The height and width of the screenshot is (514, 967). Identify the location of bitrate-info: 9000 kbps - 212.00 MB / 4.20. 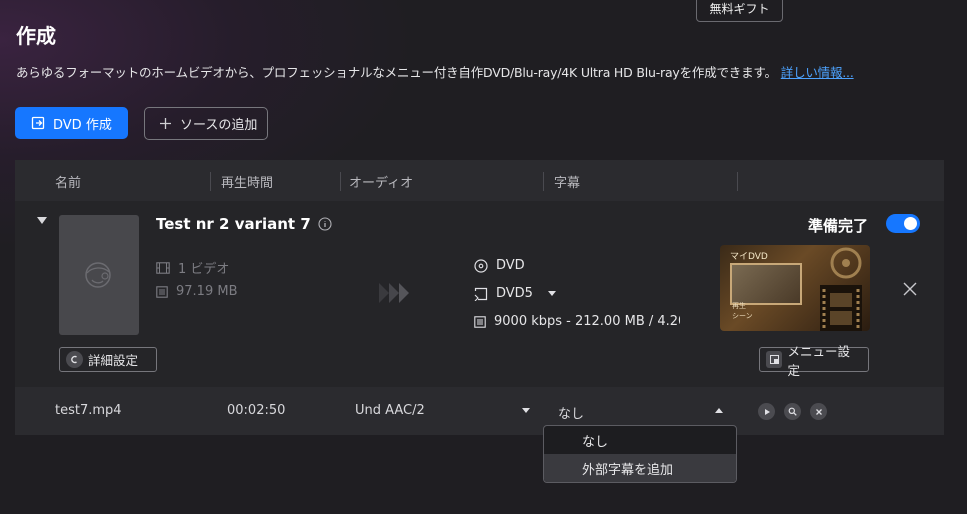
(577, 321).